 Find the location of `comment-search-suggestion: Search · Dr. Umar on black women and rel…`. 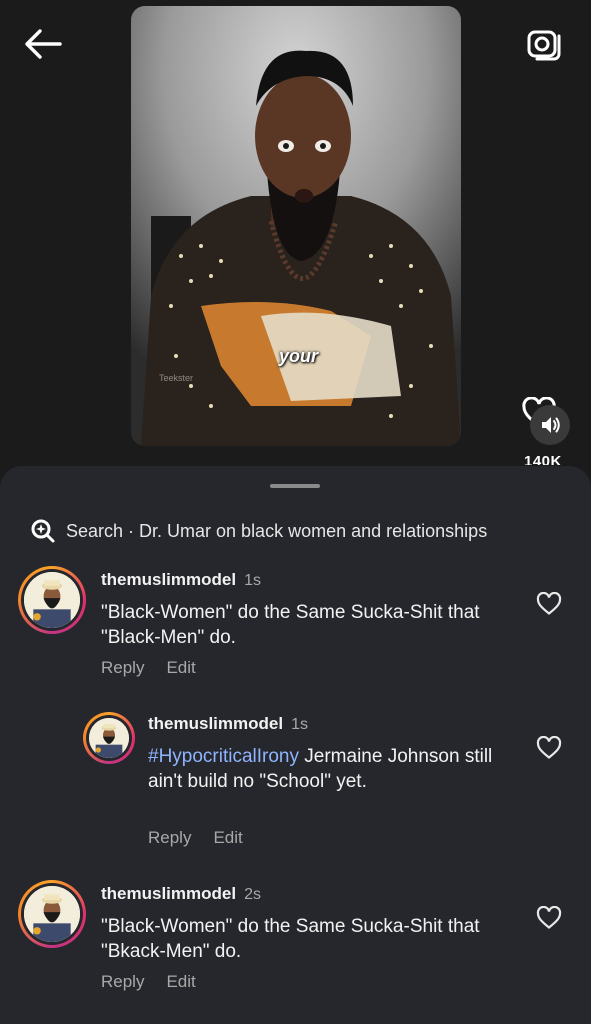

comment-search-suggestion: Search · Dr. Umar on black women and rel… is located at coordinates (258, 531).